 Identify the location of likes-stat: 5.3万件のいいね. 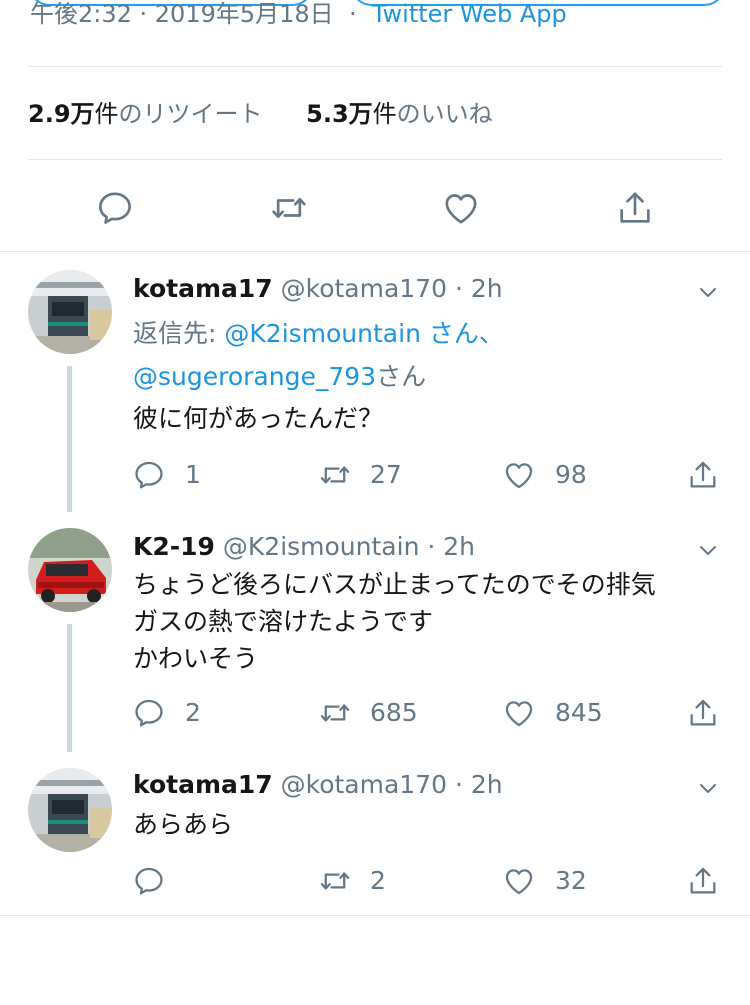
(399, 114).